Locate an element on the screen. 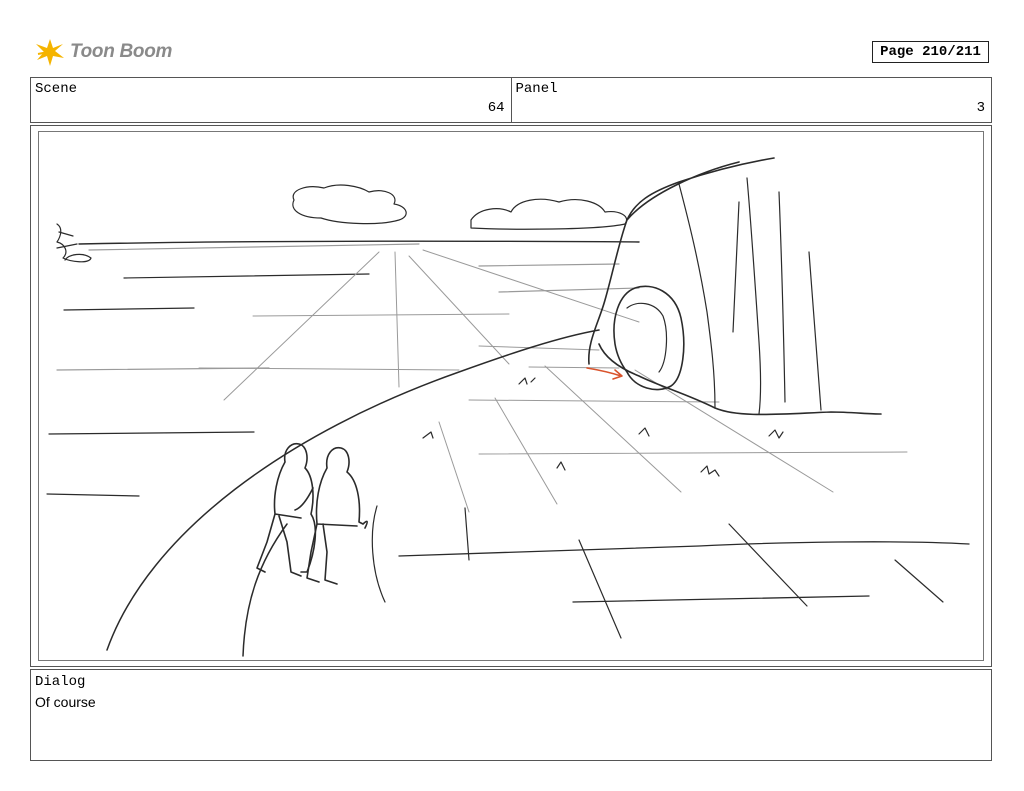  scene-value: 64 is located at coordinates (496, 108).